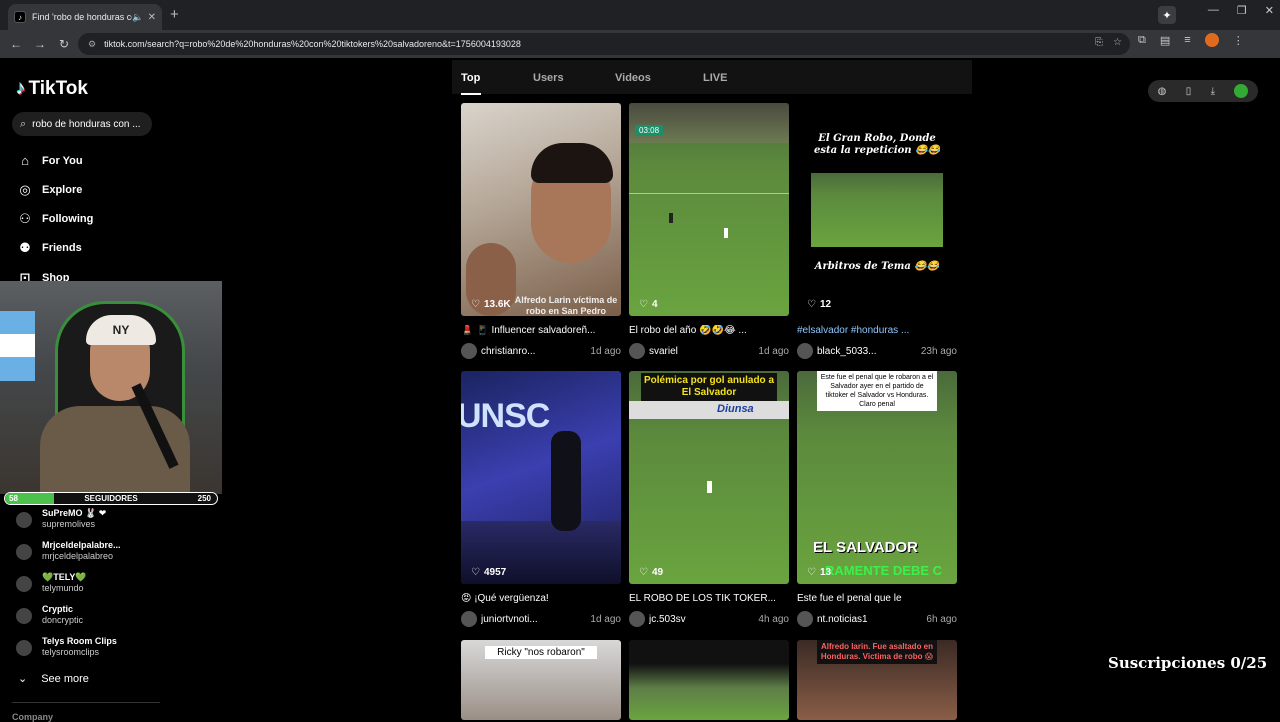  I want to click on tab-live: LIVE, so click(715, 78).